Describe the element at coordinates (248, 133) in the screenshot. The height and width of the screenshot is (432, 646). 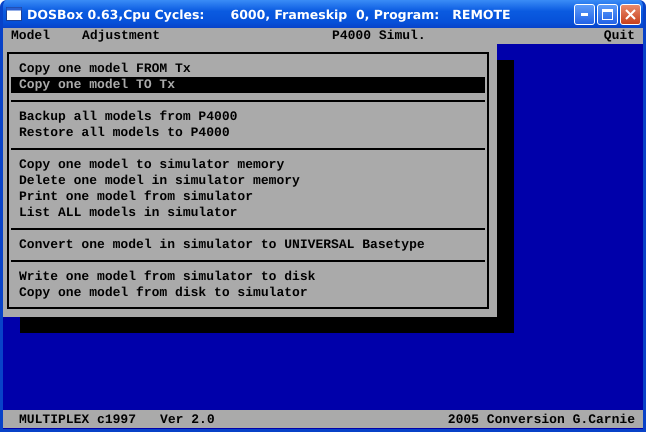
I see `menu-option: Restore all models to P4000` at that location.